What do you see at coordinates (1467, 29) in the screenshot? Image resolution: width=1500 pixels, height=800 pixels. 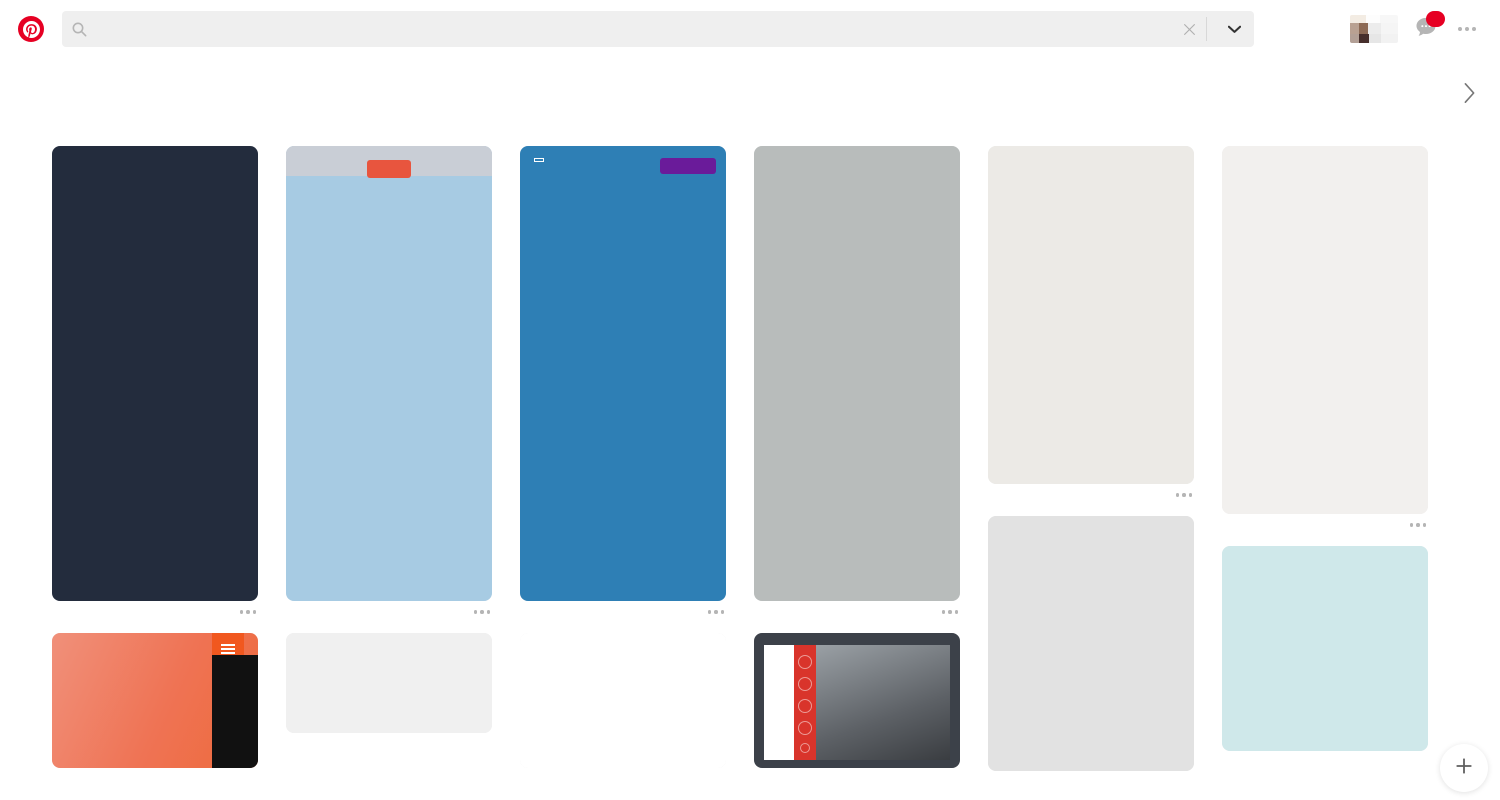 I see `more-options-button` at bounding box center [1467, 29].